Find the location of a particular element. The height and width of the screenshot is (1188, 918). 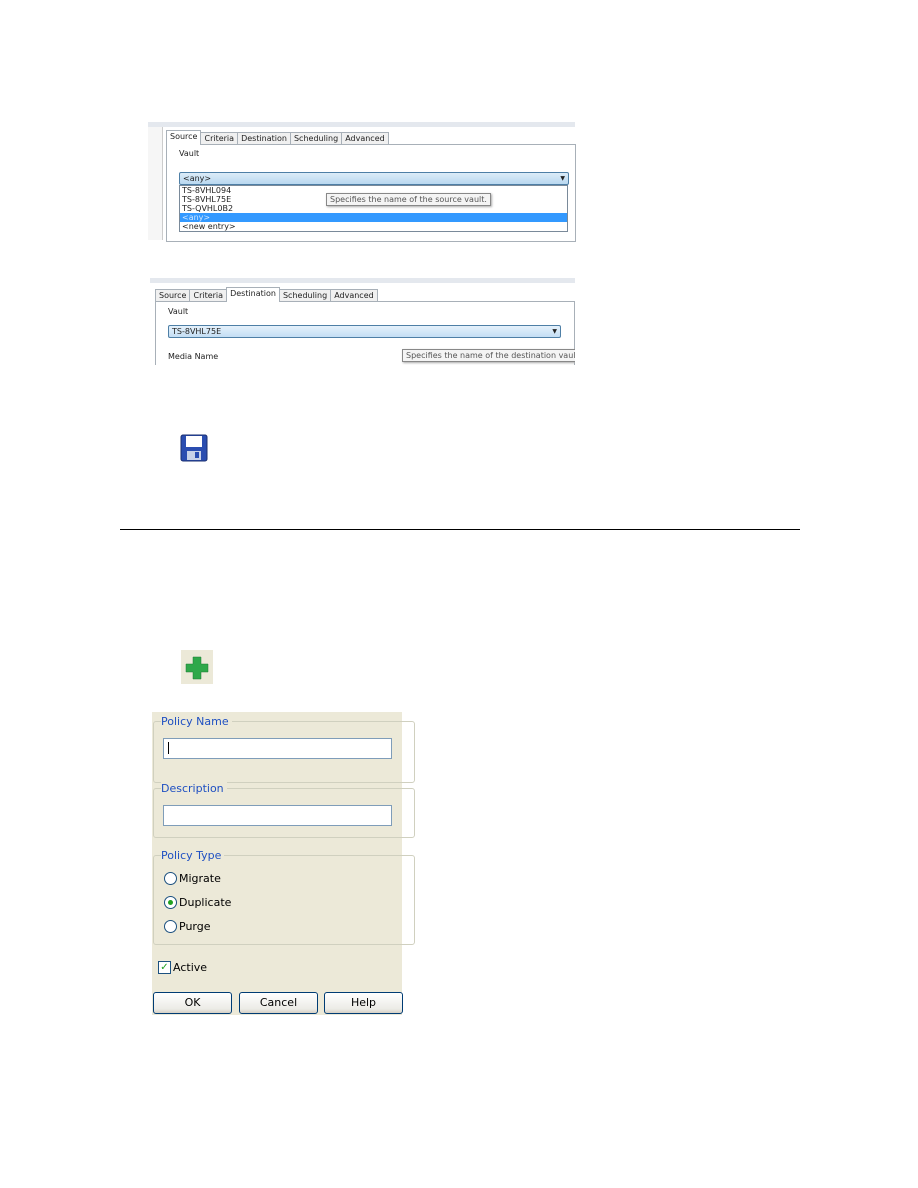

green-plus-icon is located at coordinates (197, 667).